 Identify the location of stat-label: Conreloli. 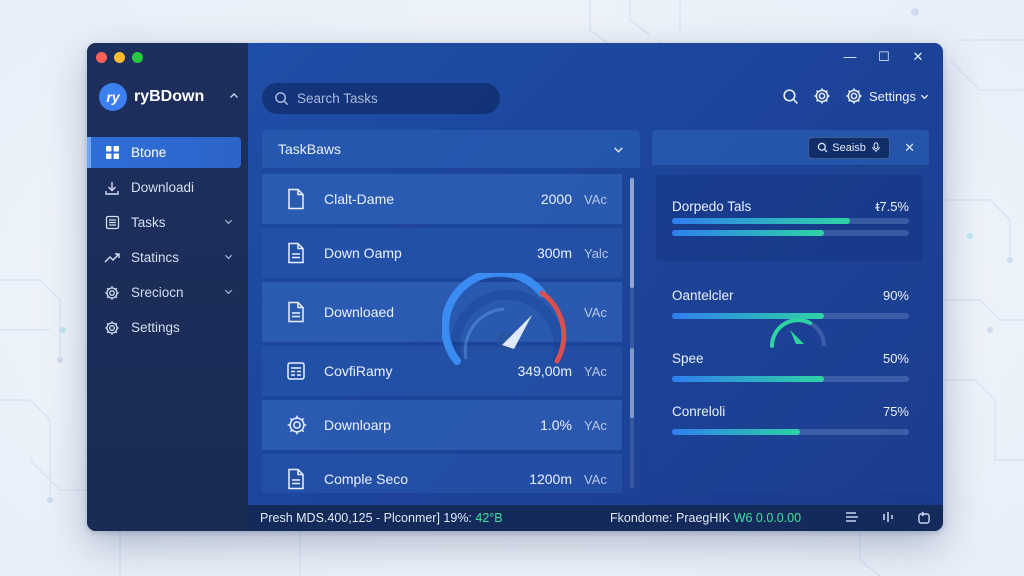
(699, 411).